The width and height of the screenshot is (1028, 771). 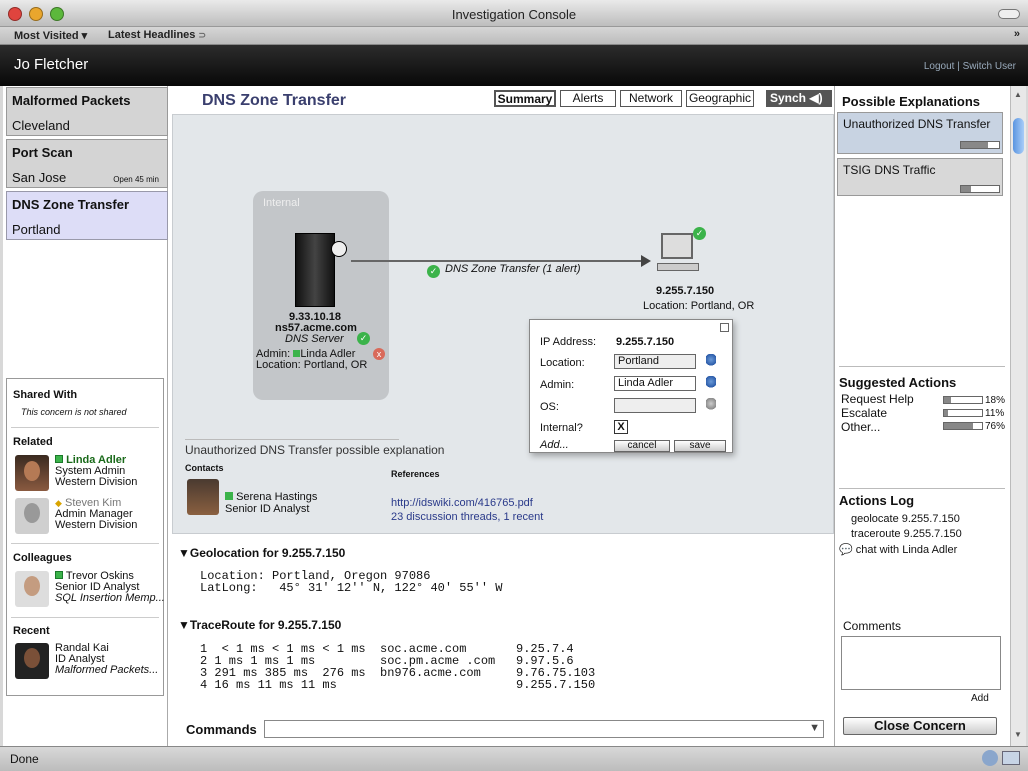 I want to click on switch-user-link: Switch User, so click(x=989, y=66).